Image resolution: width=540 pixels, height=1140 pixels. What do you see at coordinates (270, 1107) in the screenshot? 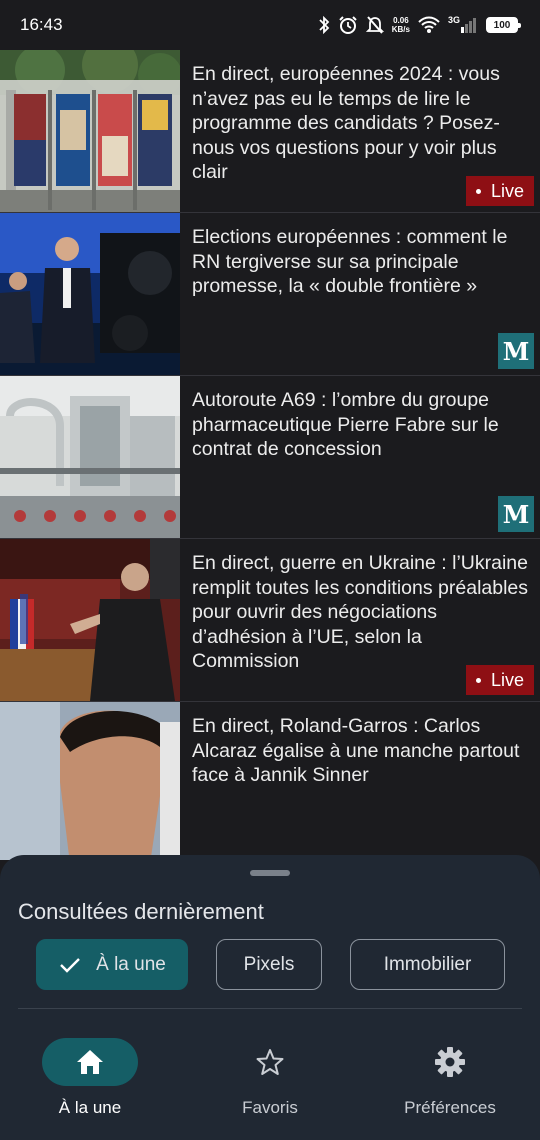
I see `nav-label: Favoris` at bounding box center [270, 1107].